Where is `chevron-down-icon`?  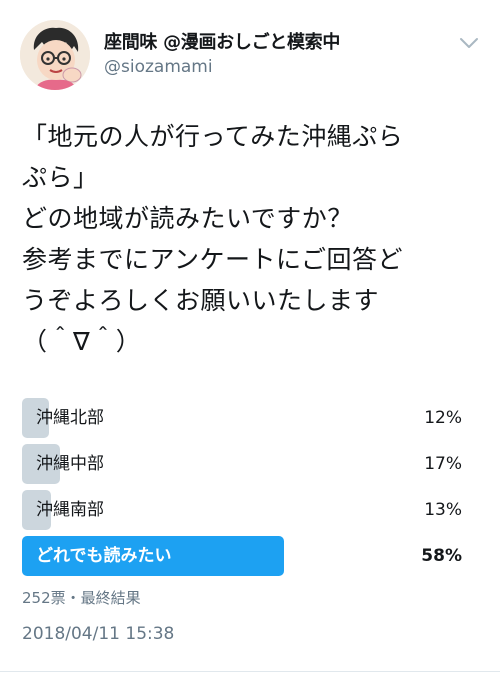
chevron-down-icon is located at coordinates (469, 43).